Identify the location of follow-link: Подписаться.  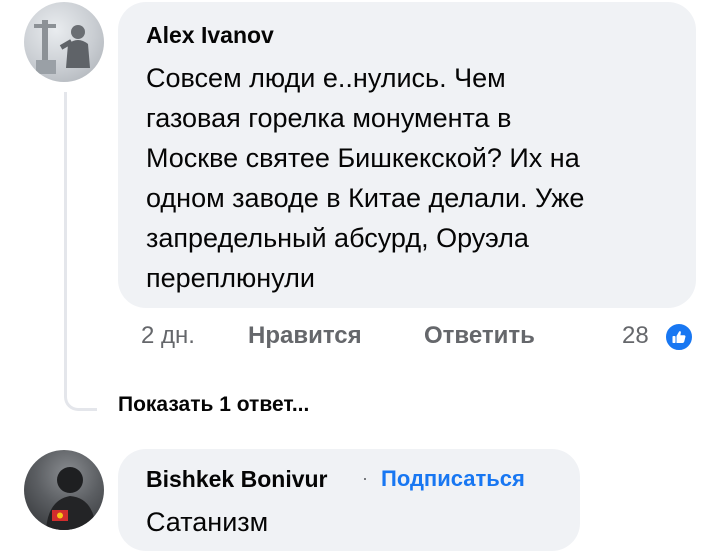
(453, 479).